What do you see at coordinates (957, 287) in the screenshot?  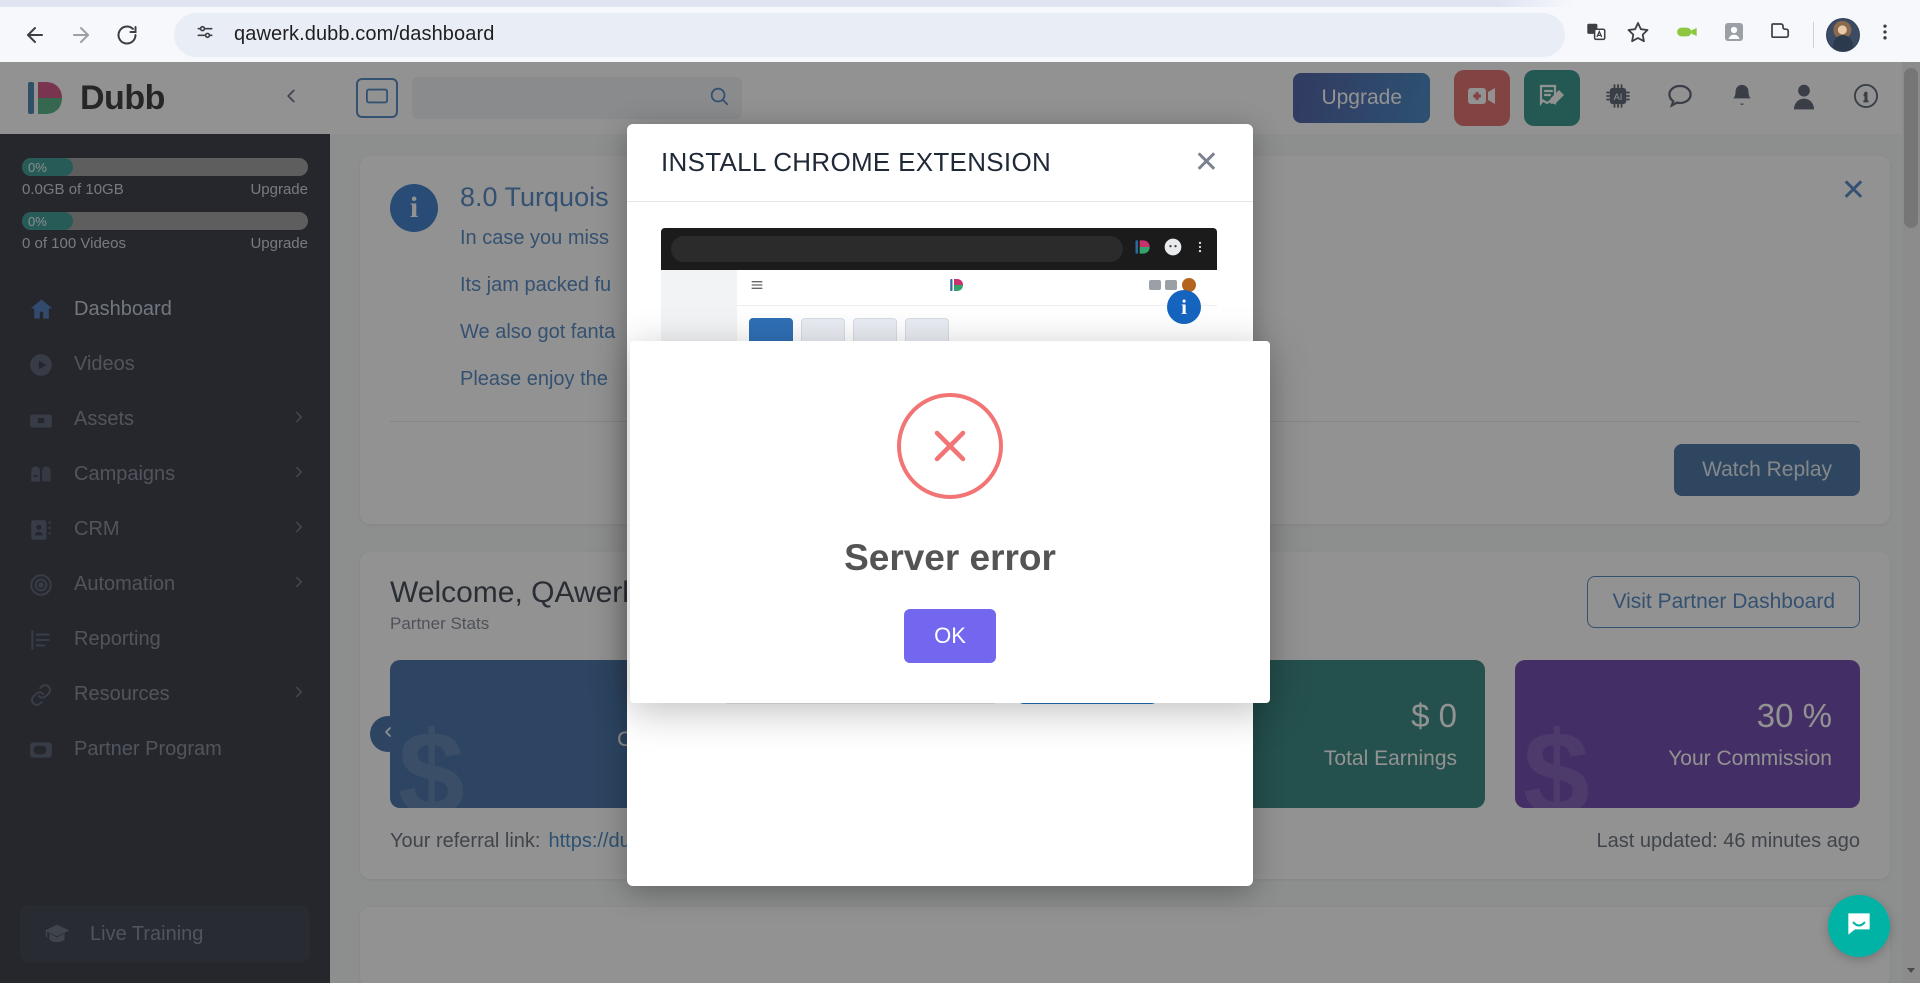 I see `preview-dubb-logo-icon` at bounding box center [957, 287].